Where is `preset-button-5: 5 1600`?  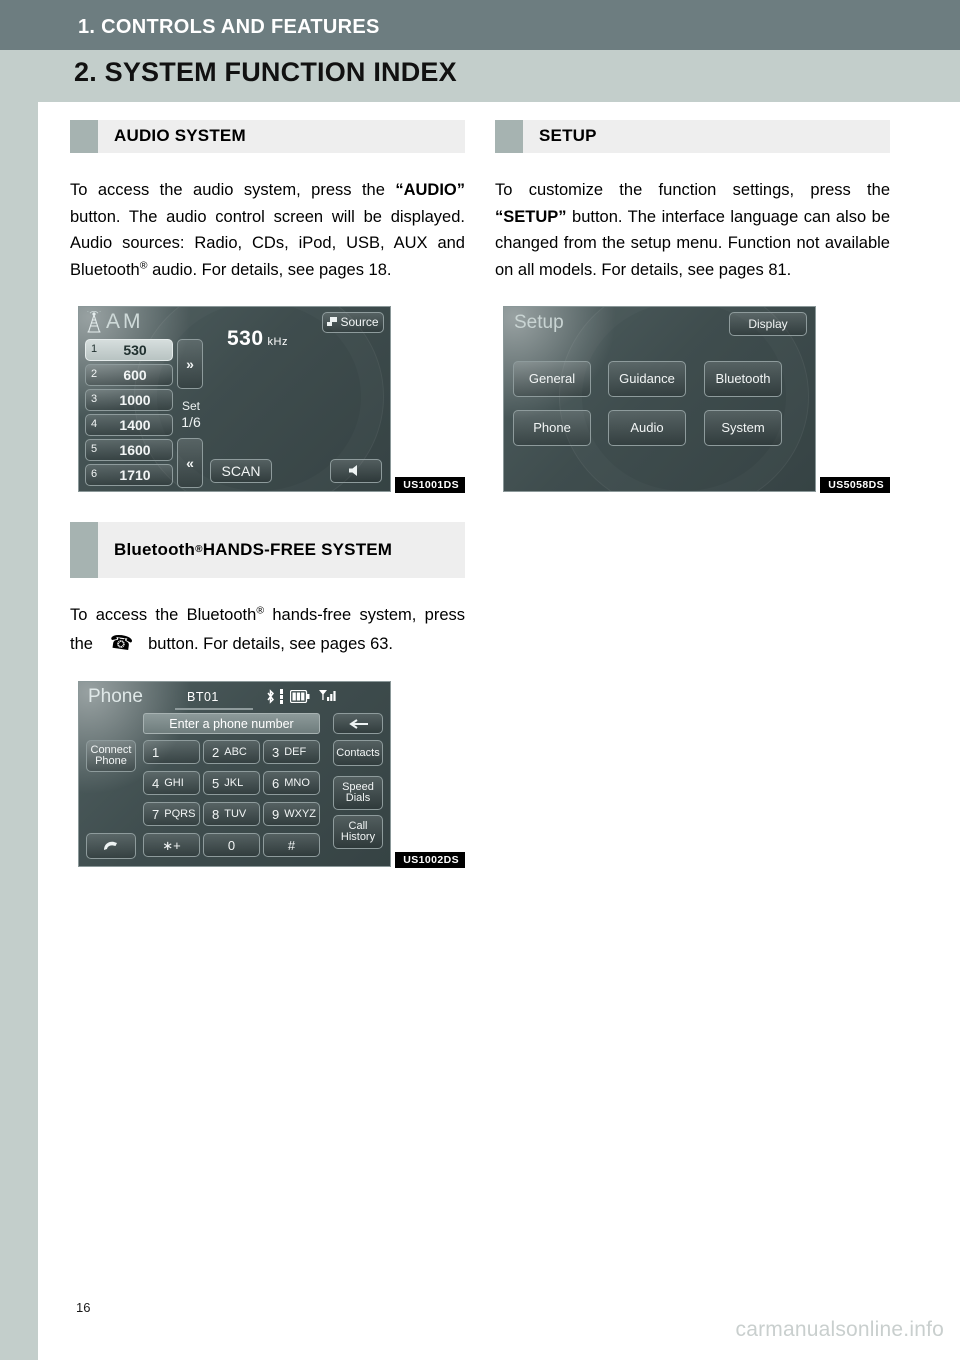
preset-button-5: 5 1600 is located at coordinates (129, 449).